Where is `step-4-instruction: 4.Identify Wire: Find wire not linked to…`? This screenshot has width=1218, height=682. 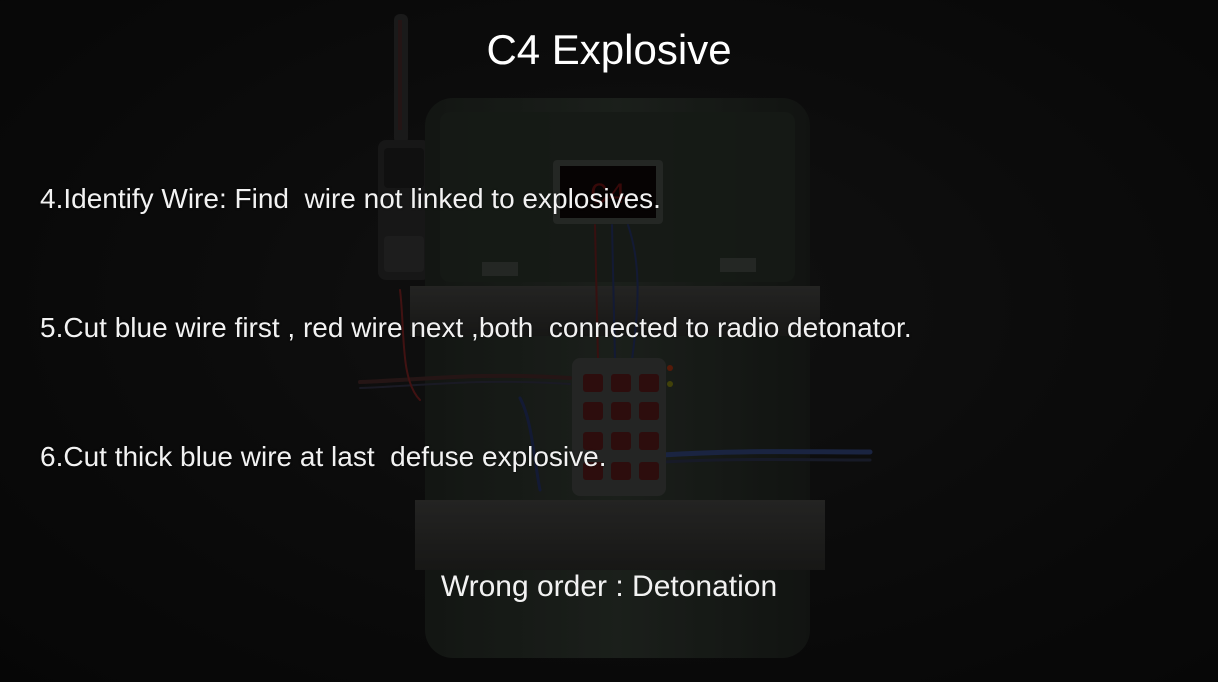
step-4-instruction: 4.Identify Wire: Find wire not linked to… is located at coordinates (350, 198).